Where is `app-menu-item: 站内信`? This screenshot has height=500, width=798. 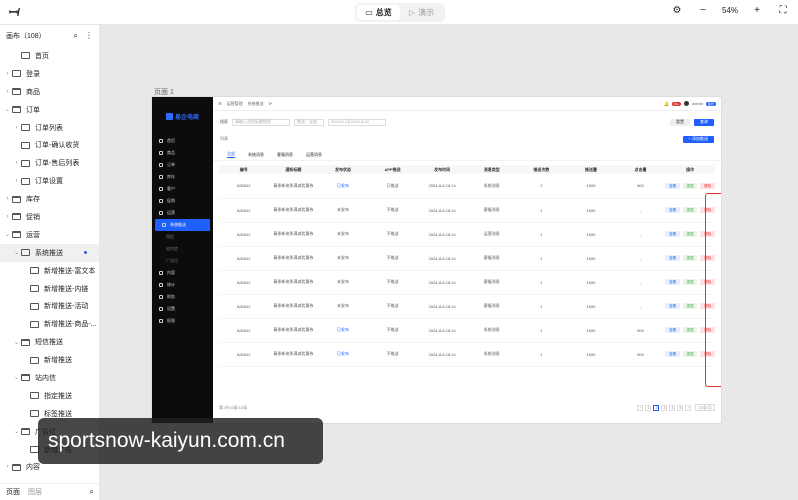
app-menu-item: 站内信 is located at coordinates (182, 249).